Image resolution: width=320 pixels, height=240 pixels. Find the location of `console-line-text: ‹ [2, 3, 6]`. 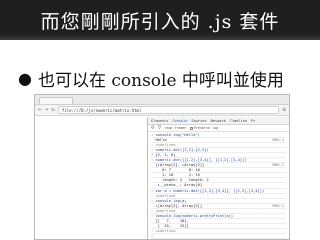

console-line-text: ‹ [2, 3, 6] is located at coordinates (163, 155).